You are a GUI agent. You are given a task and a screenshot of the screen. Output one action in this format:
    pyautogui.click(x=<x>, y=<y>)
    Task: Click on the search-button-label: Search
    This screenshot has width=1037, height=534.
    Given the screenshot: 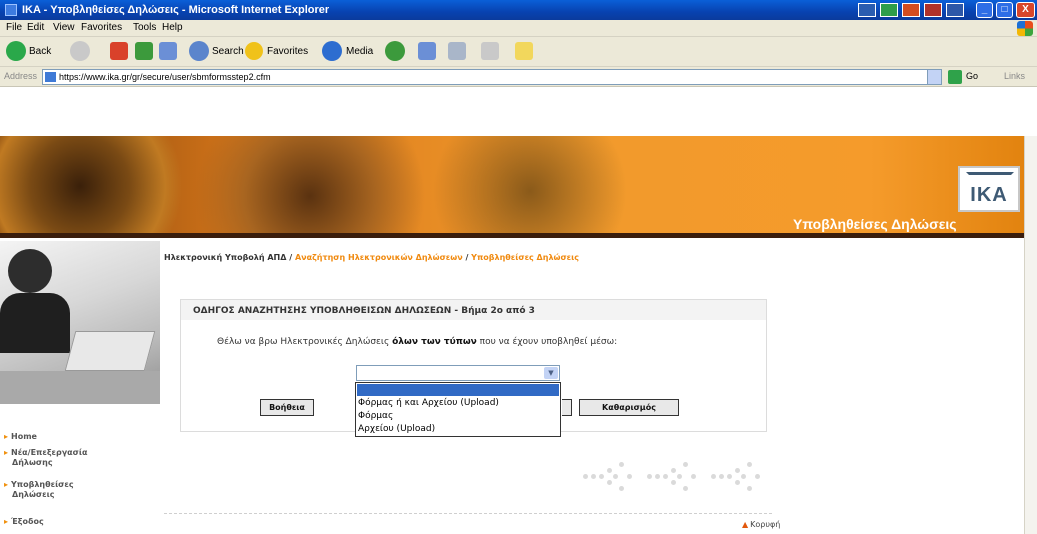 What is the action you would take?
    pyautogui.click(x=228, y=51)
    